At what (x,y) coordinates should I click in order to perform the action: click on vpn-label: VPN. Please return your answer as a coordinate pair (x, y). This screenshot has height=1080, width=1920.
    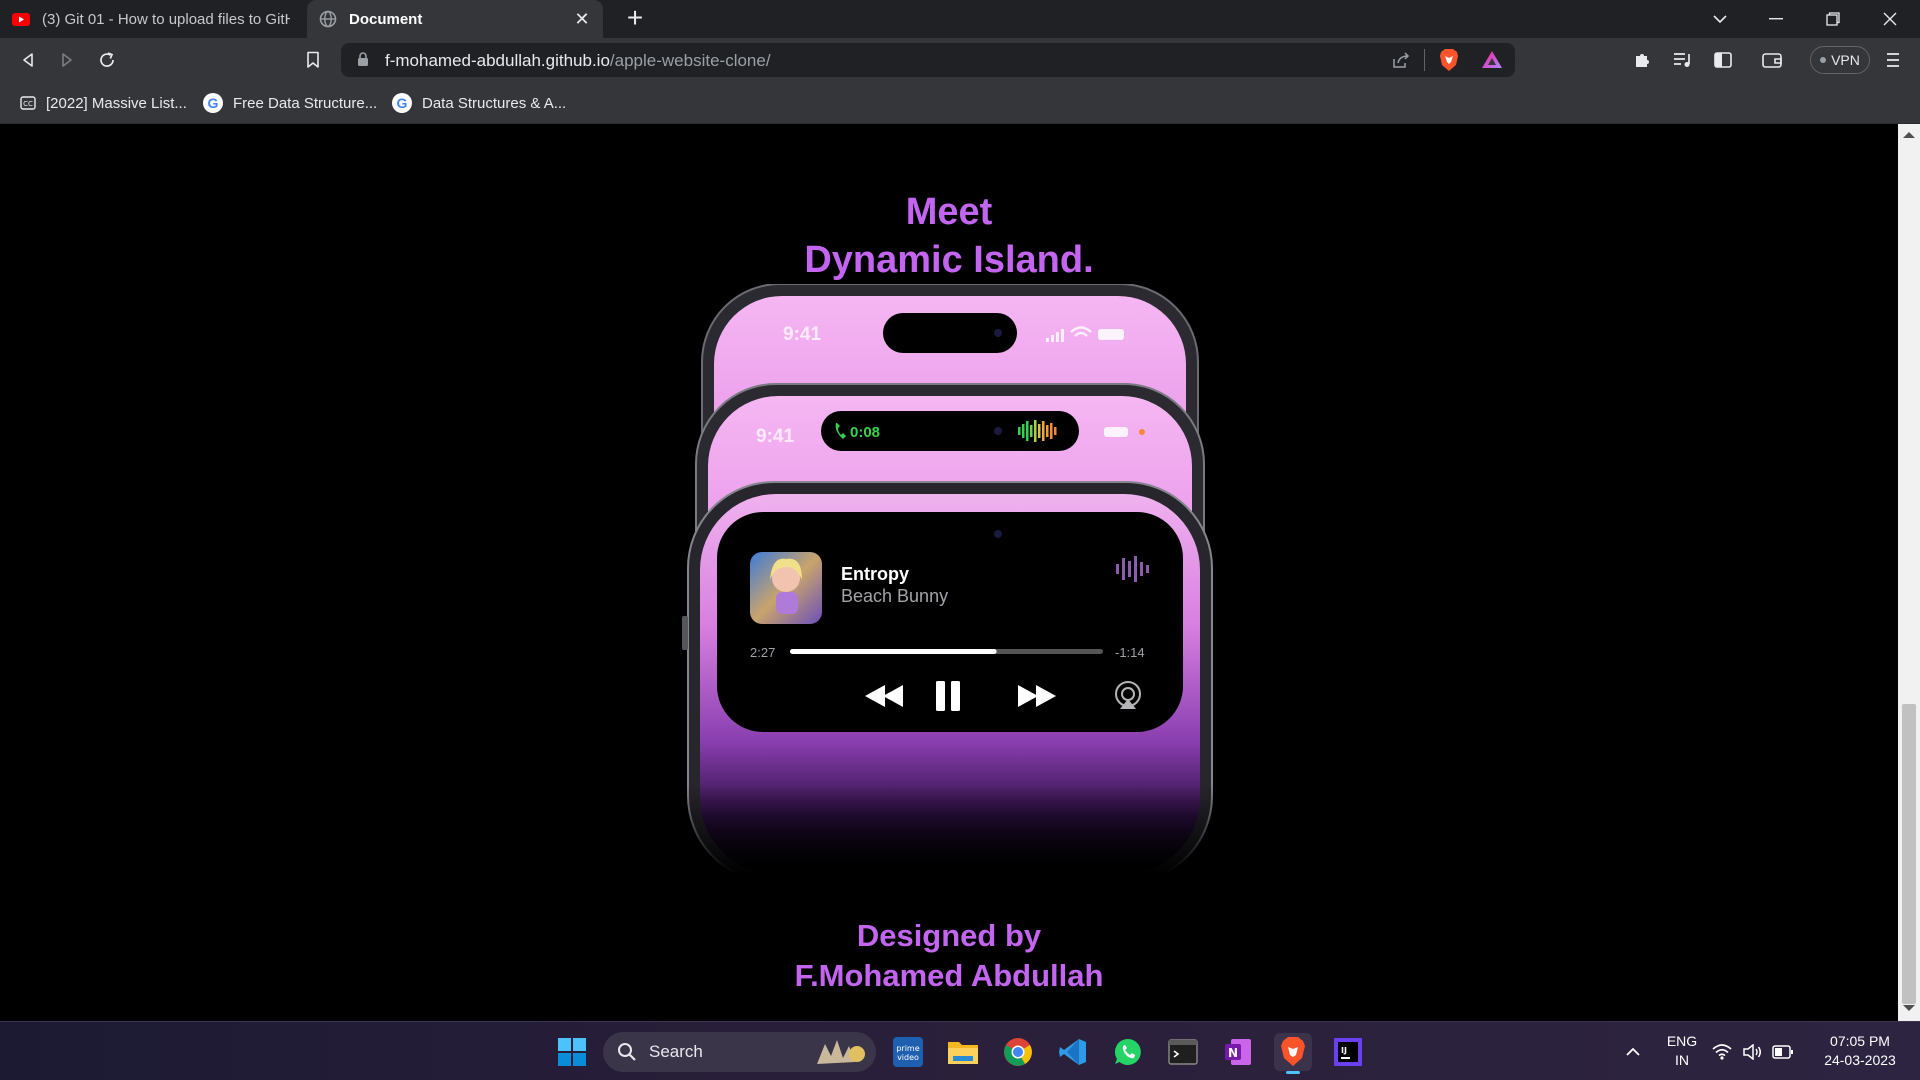
    Looking at the image, I should click on (1845, 60).